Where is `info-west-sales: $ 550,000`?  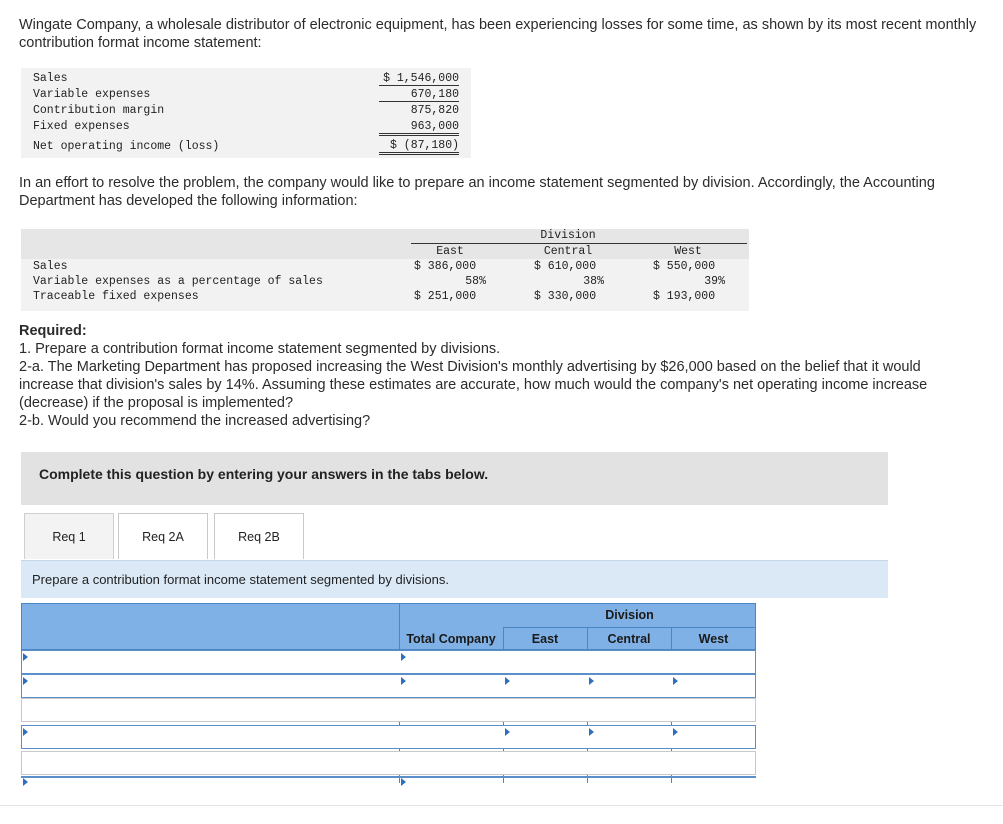
info-west-sales: $ 550,000 is located at coordinates (684, 266).